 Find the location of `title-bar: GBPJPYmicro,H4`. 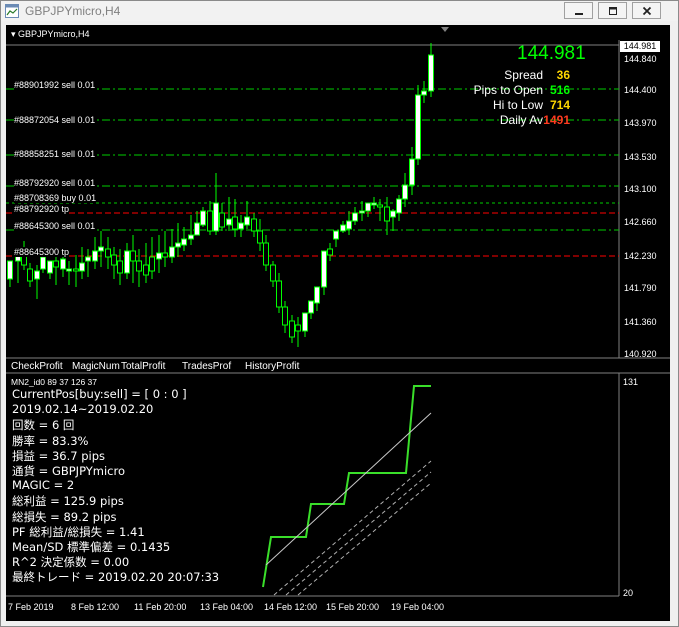

title-bar: GBPJPYmicro,H4 is located at coordinates (339, 11).